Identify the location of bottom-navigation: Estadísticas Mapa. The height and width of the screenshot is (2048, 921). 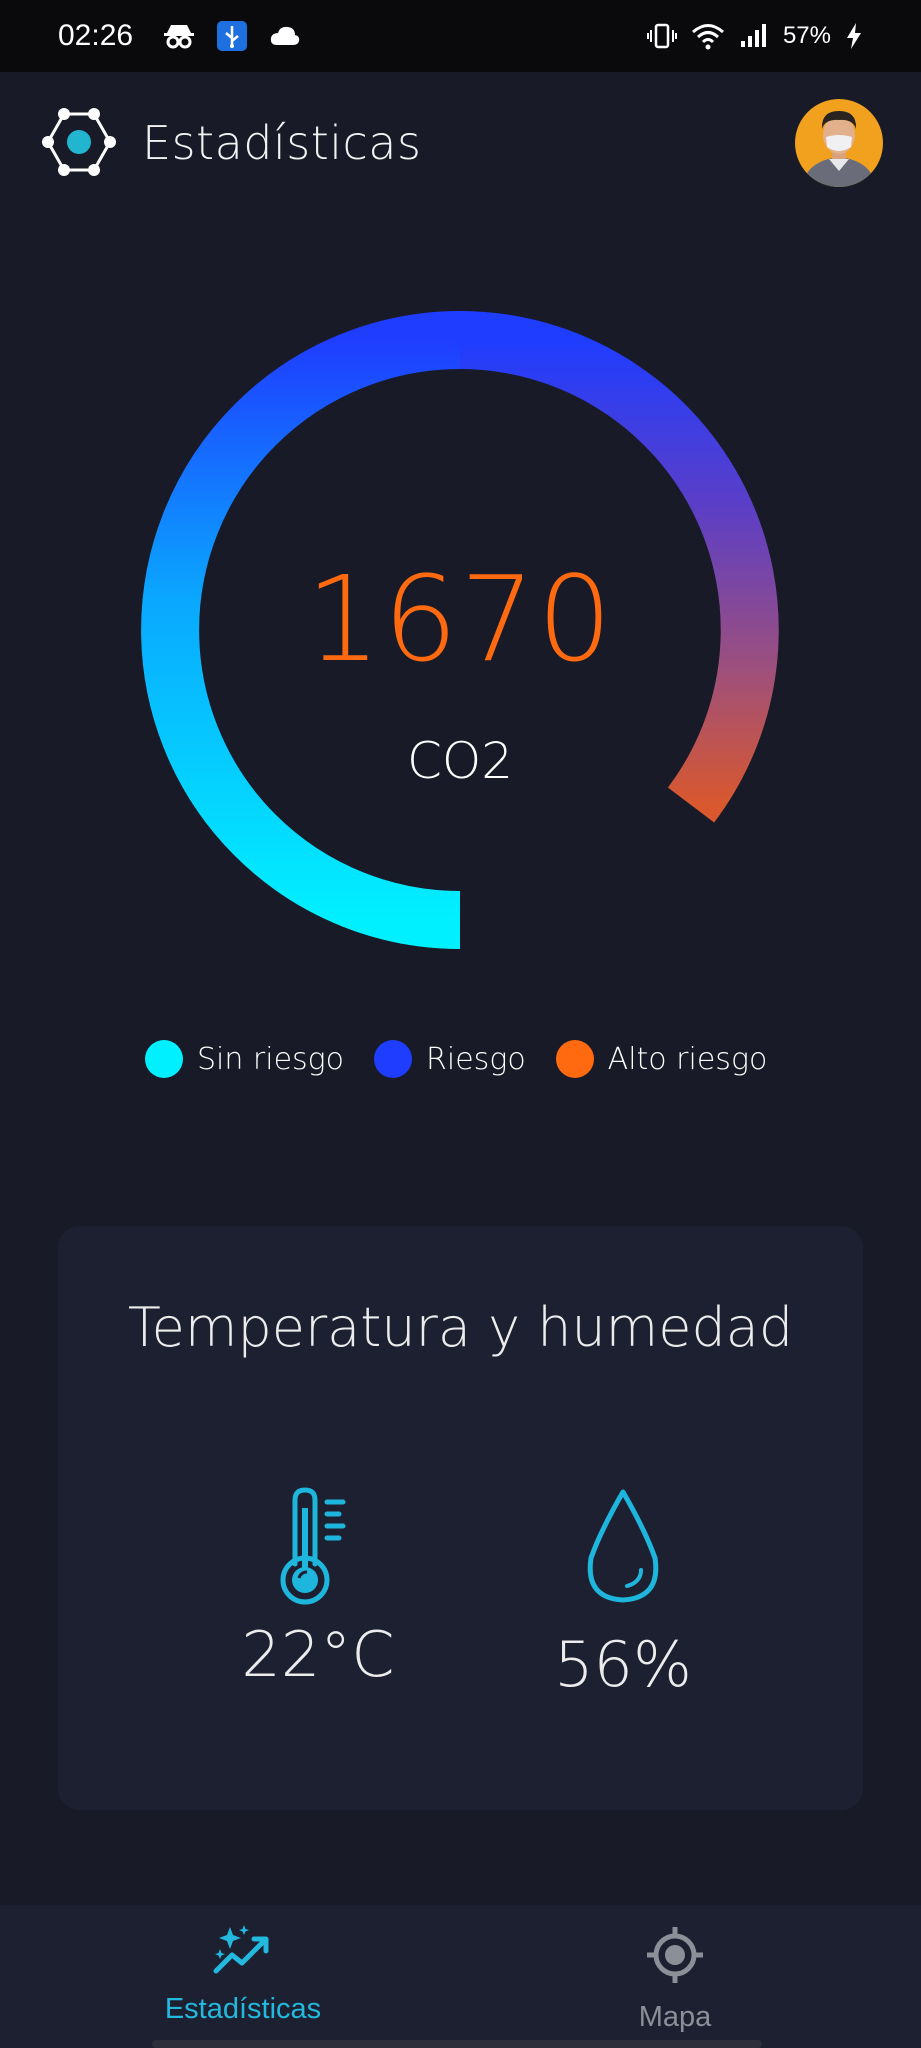
(460, 1976).